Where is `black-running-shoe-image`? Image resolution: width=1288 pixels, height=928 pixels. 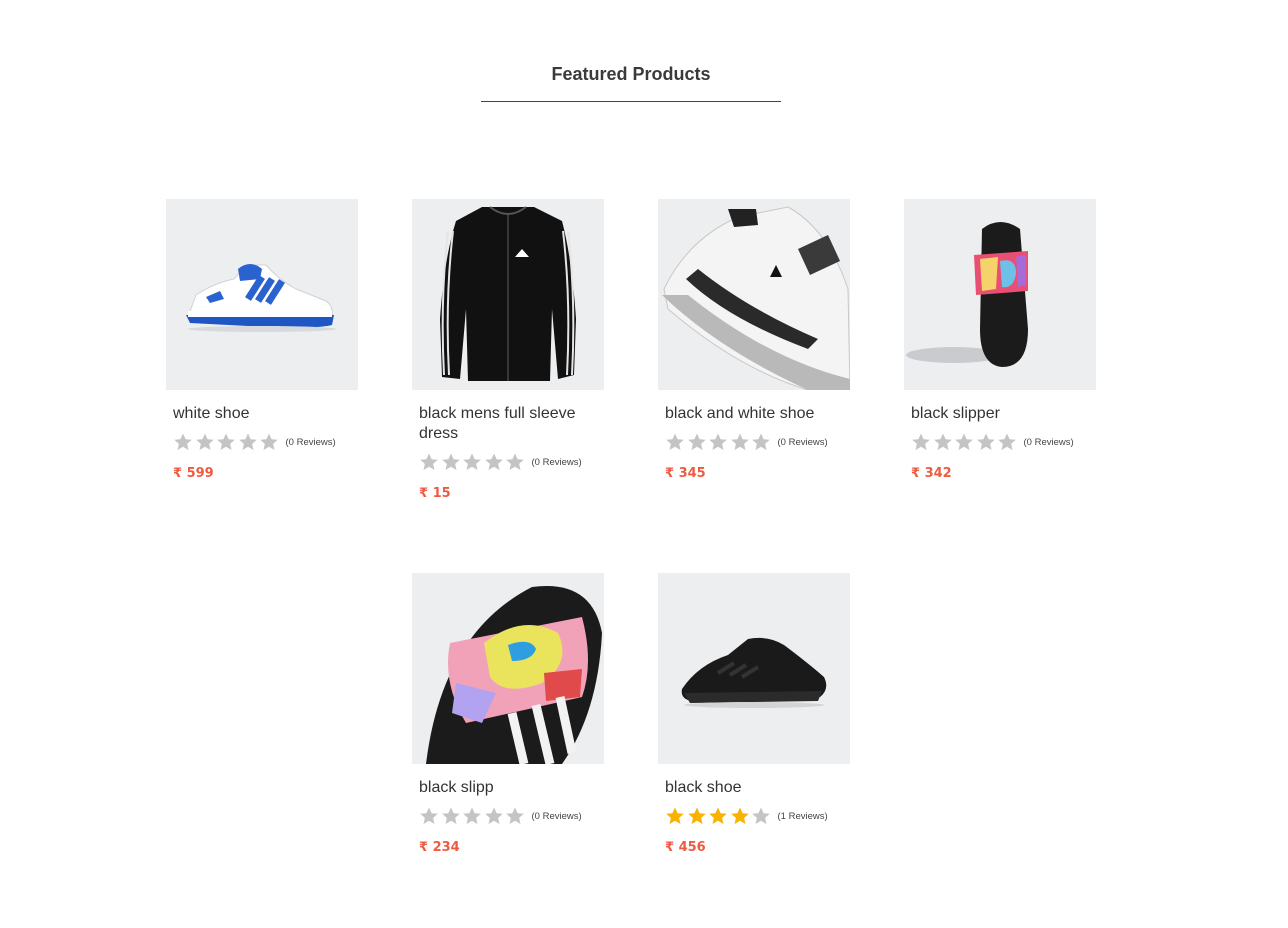 black-running-shoe-image is located at coordinates (754, 668).